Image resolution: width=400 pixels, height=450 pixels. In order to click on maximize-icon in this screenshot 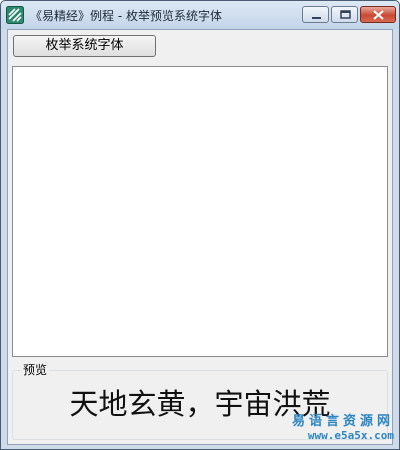, I will do `click(345, 14)`.